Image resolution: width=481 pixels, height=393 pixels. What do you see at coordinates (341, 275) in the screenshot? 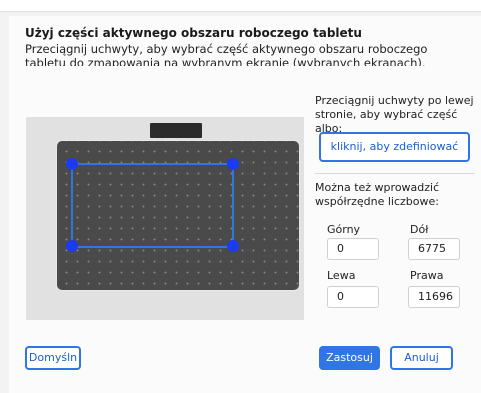
I see `left-label: Lewa` at bounding box center [341, 275].